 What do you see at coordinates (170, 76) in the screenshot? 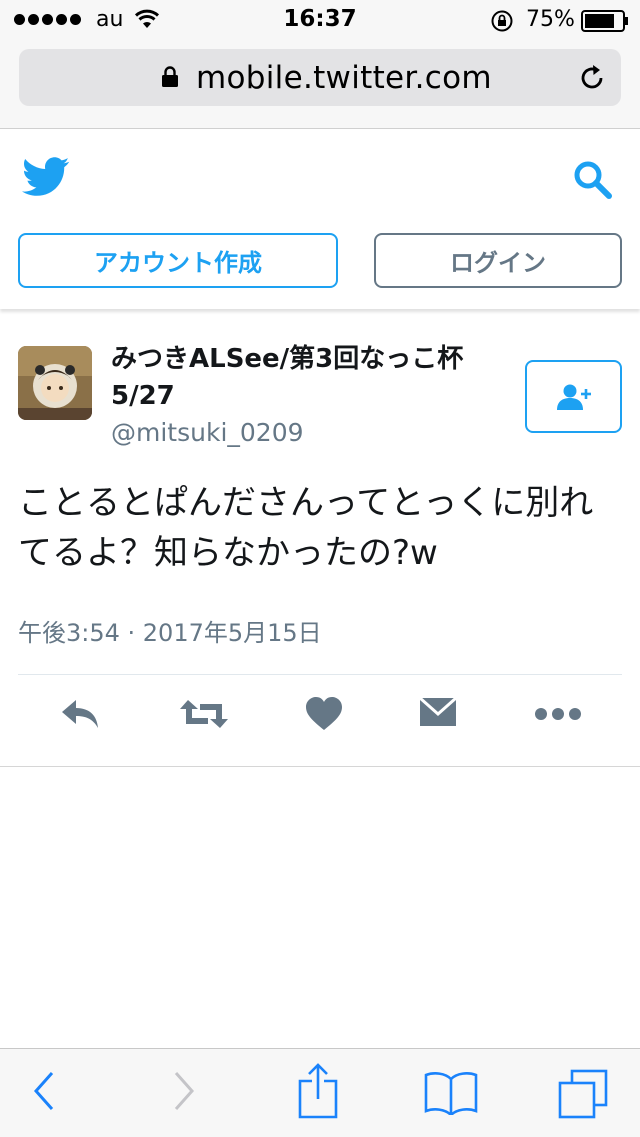
I see `lock-icon` at bounding box center [170, 76].